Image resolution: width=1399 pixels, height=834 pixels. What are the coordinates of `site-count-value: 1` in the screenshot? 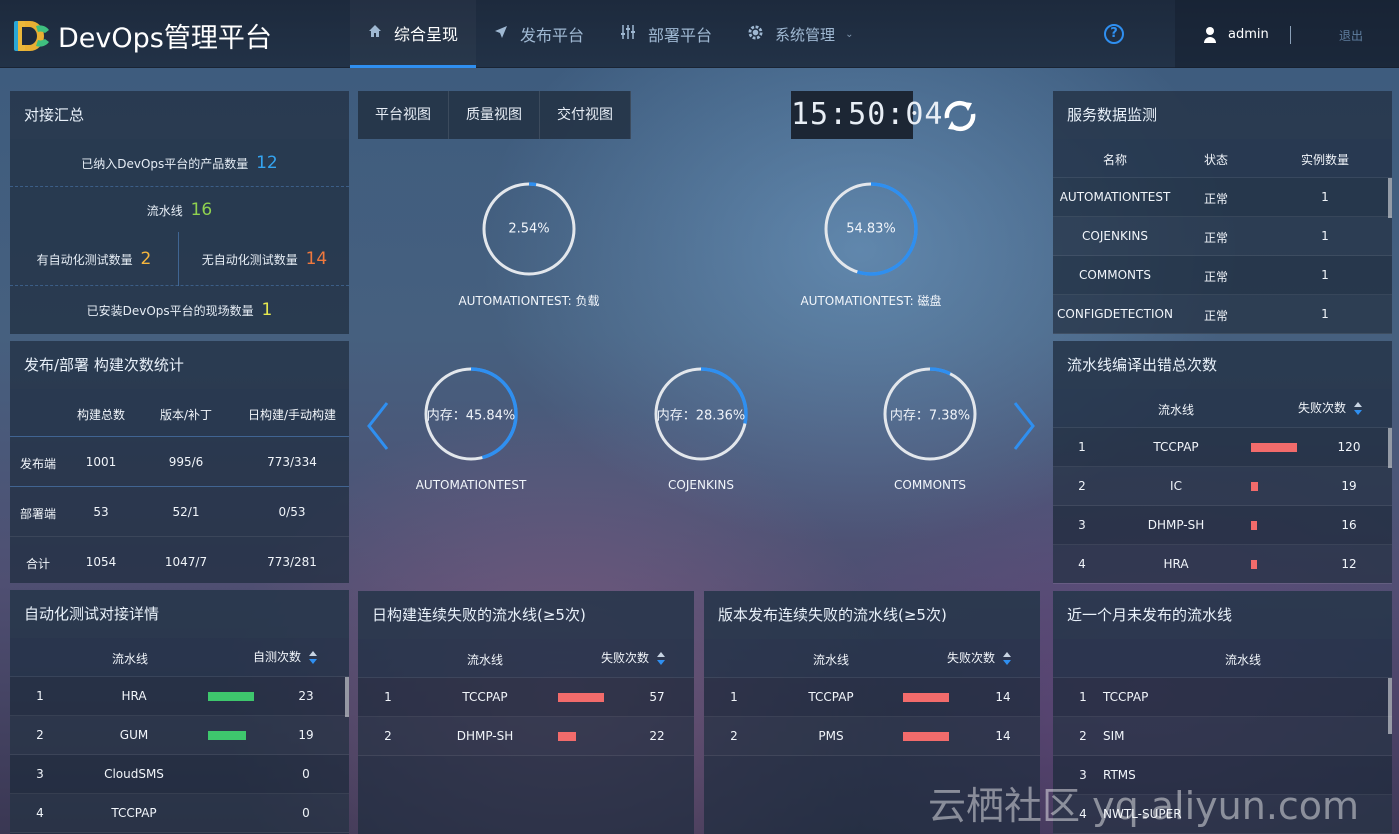 It's located at (267, 310).